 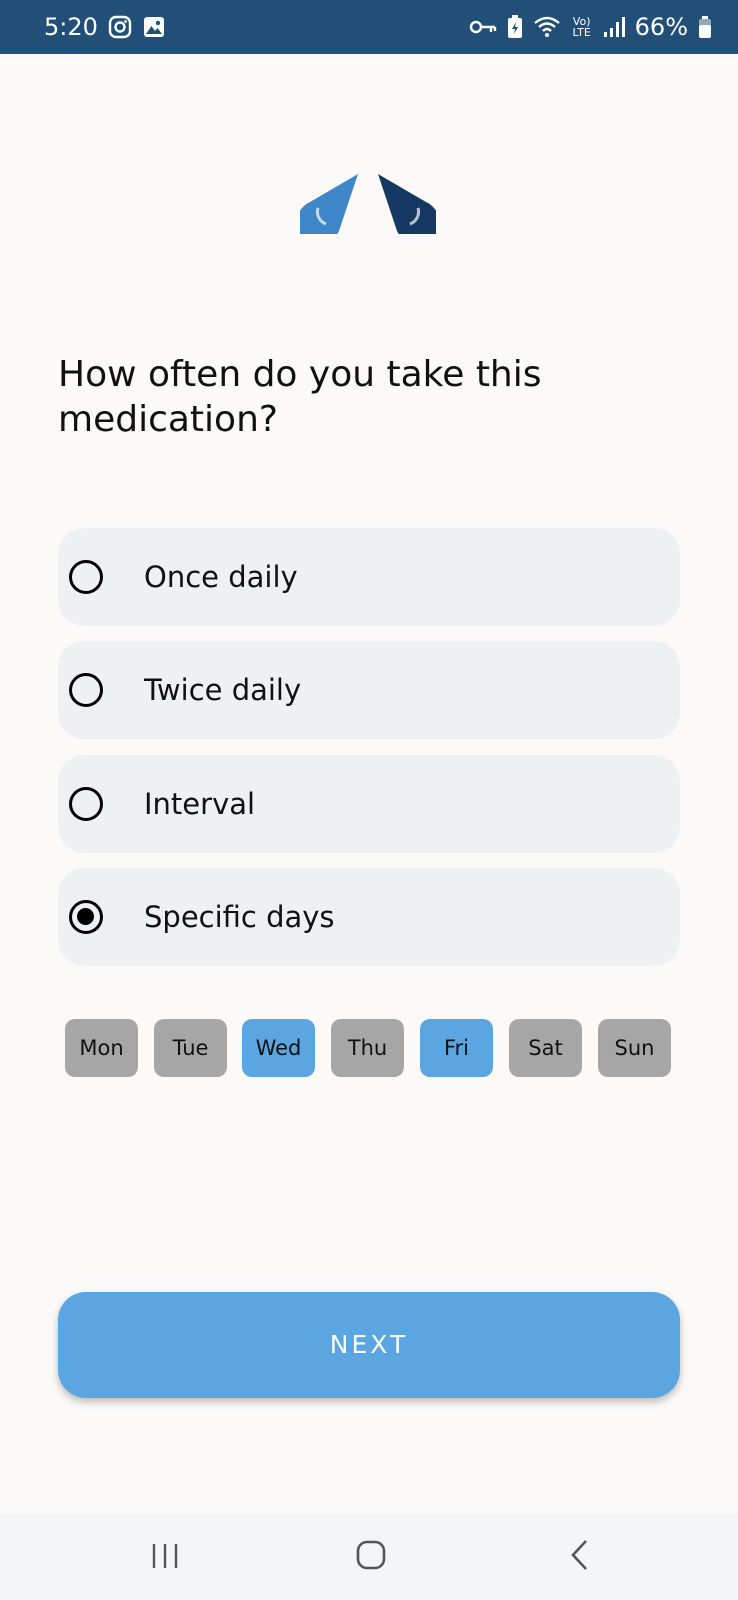 What do you see at coordinates (545, 1048) in the screenshot?
I see `day-toggle-sat: Sat` at bounding box center [545, 1048].